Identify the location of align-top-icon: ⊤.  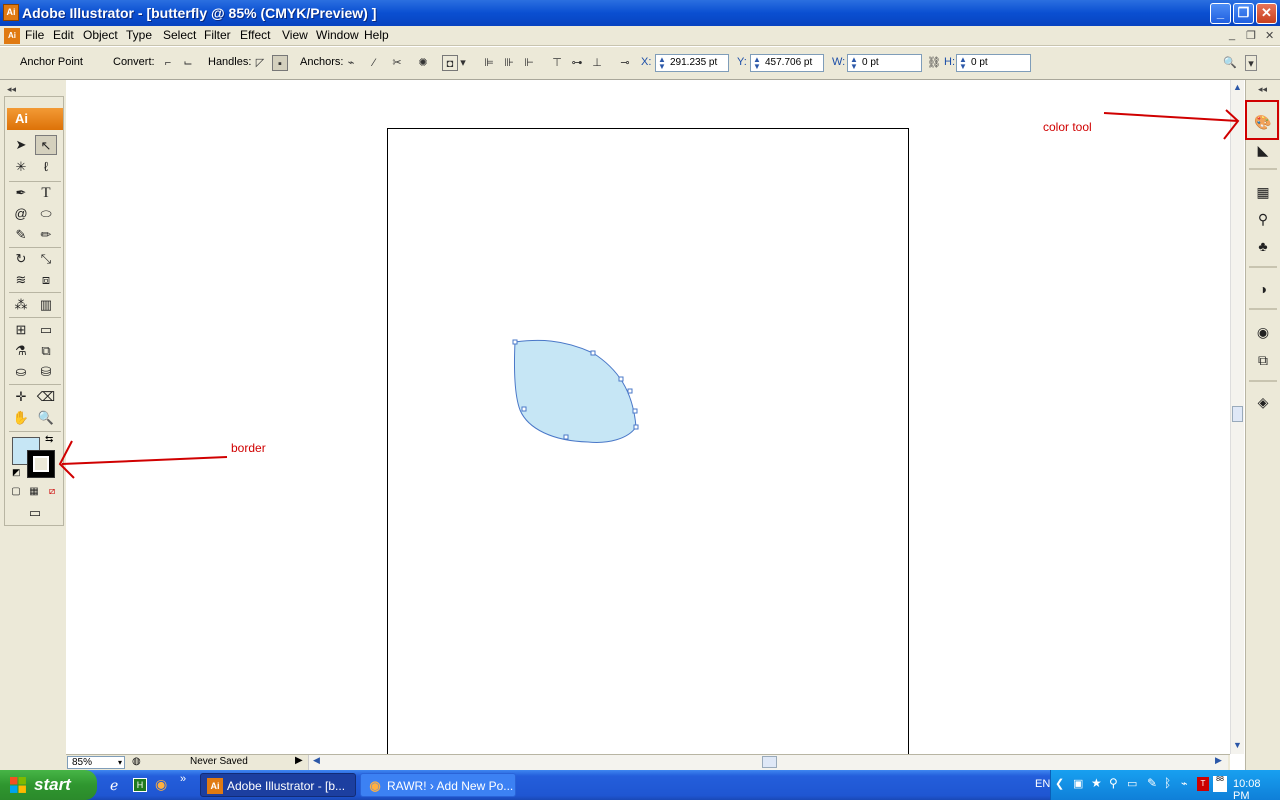
(557, 63).